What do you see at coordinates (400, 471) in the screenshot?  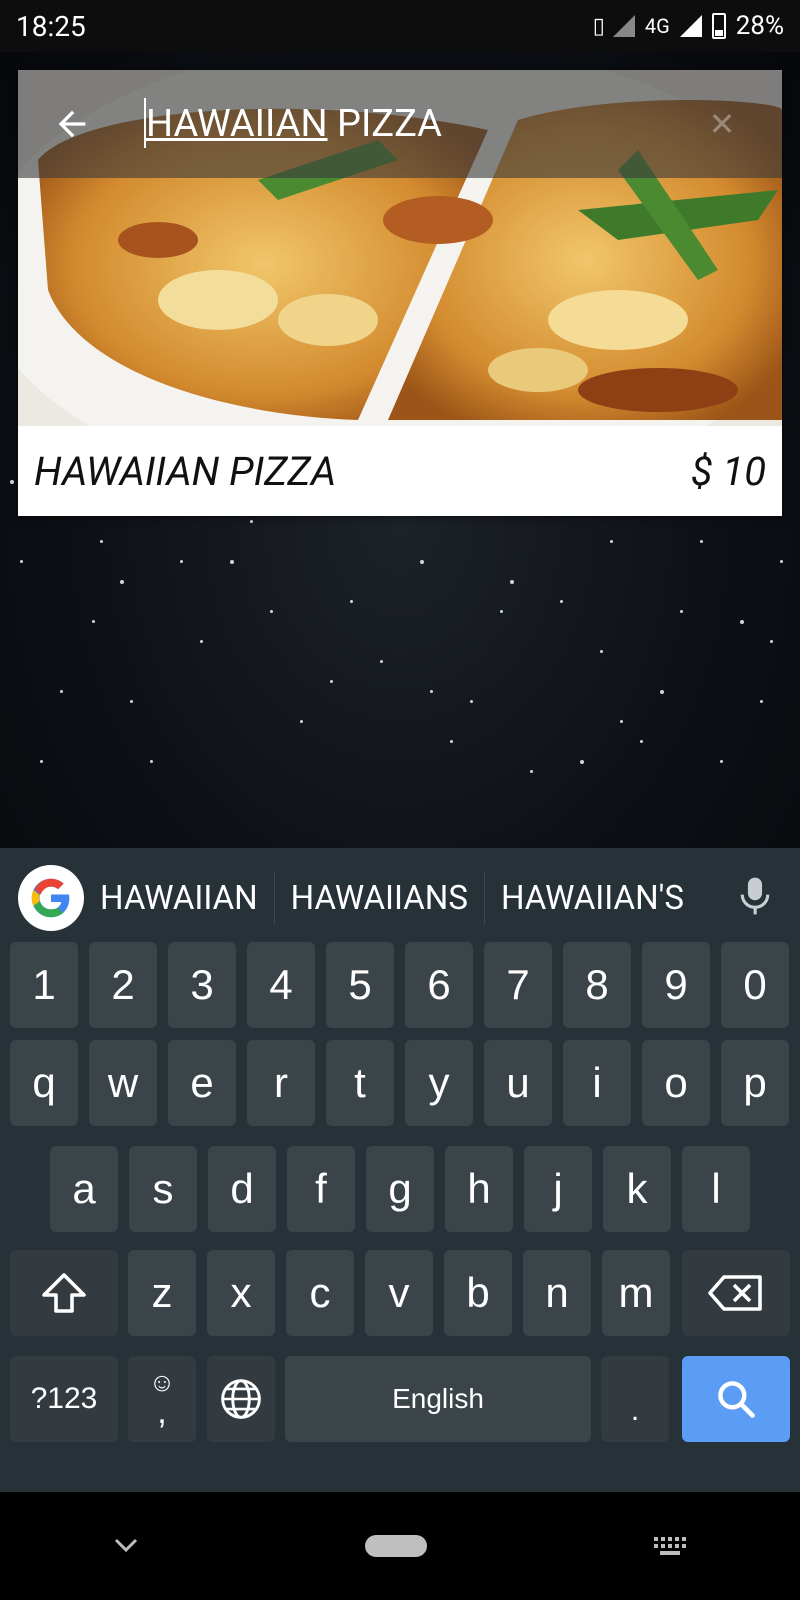 I see `result-caption: HAWAIIAN PIZZA $ 10` at bounding box center [400, 471].